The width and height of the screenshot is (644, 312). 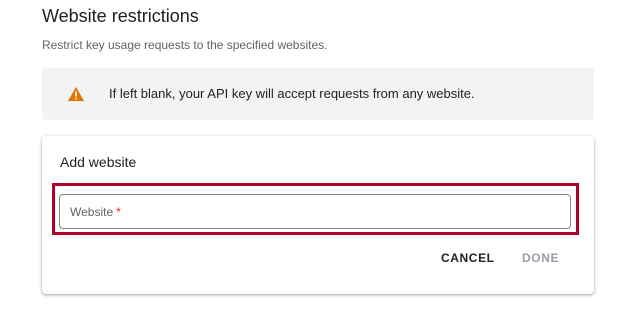 I want to click on required-marker: *, so click(x=118, y=212).